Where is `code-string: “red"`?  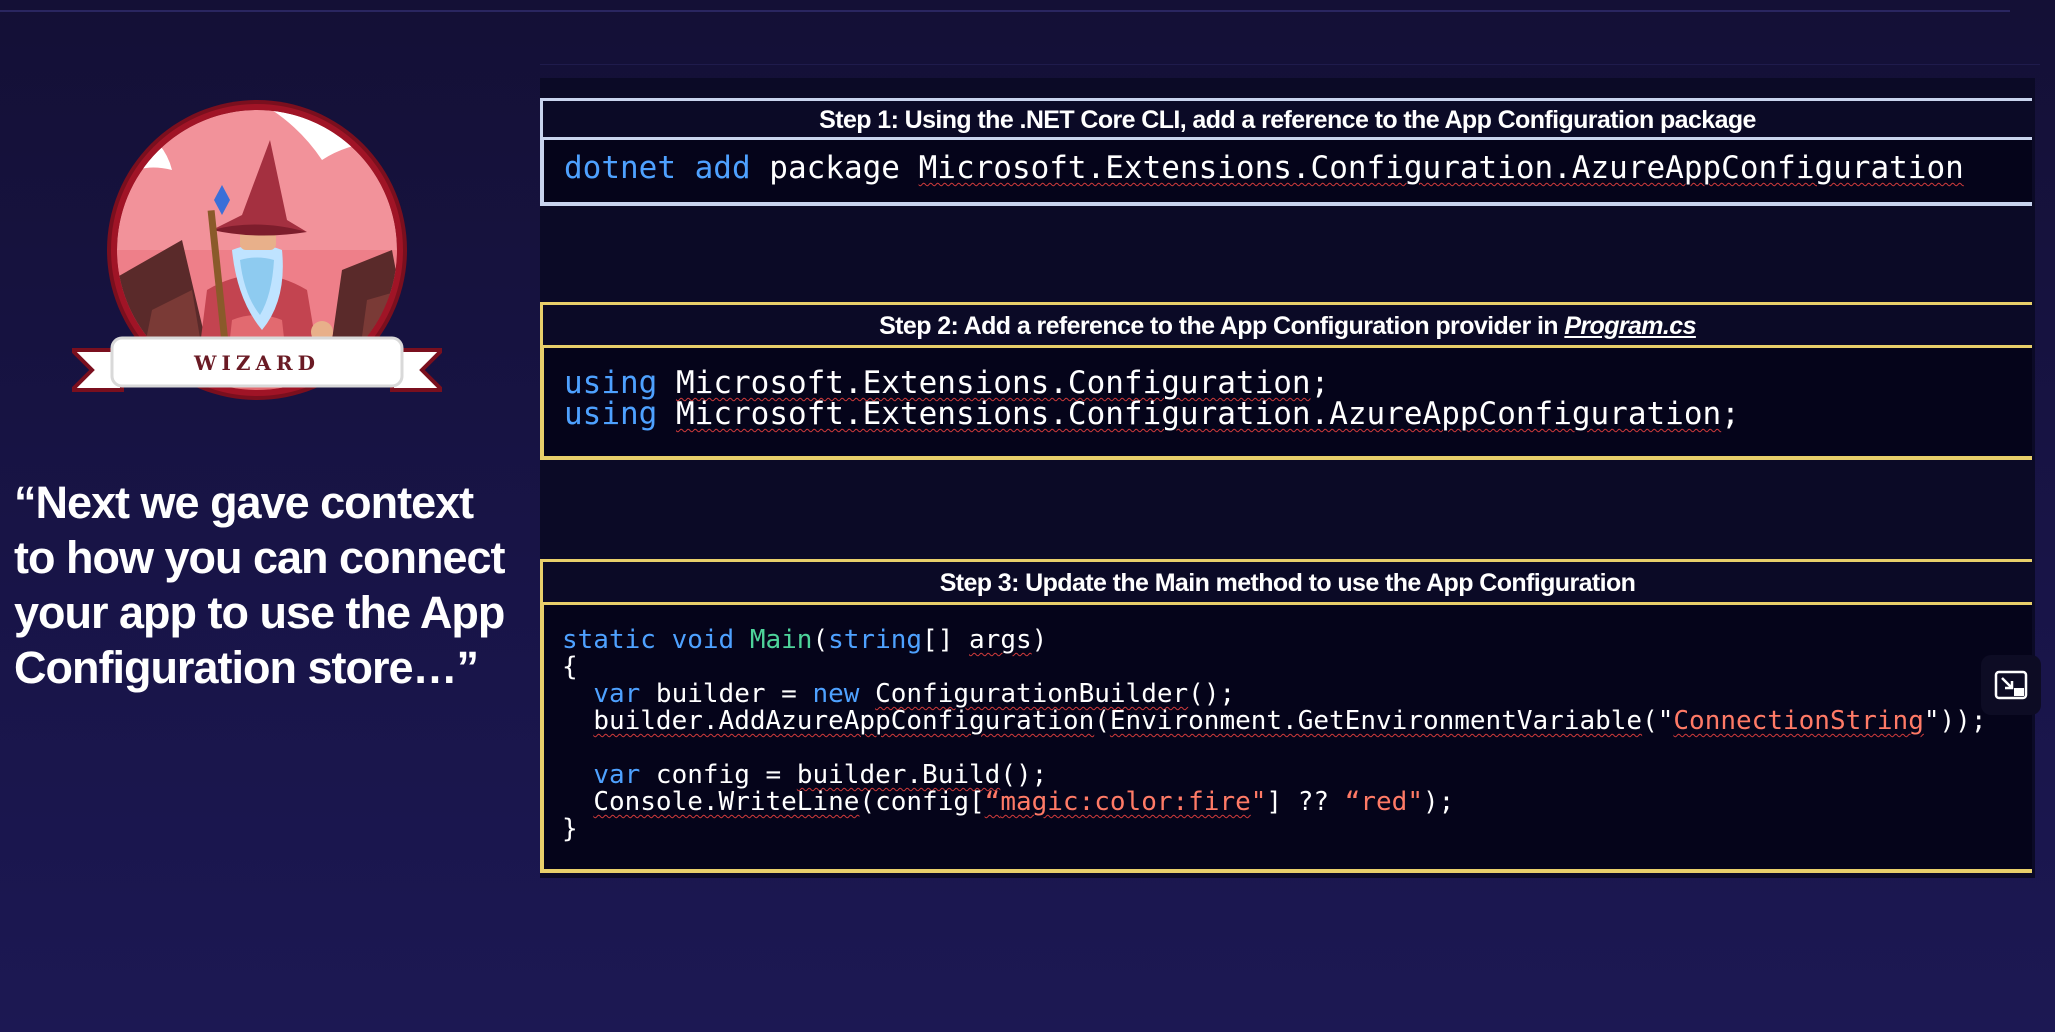
code-string: “red" is located at coordinates (1383, 802).